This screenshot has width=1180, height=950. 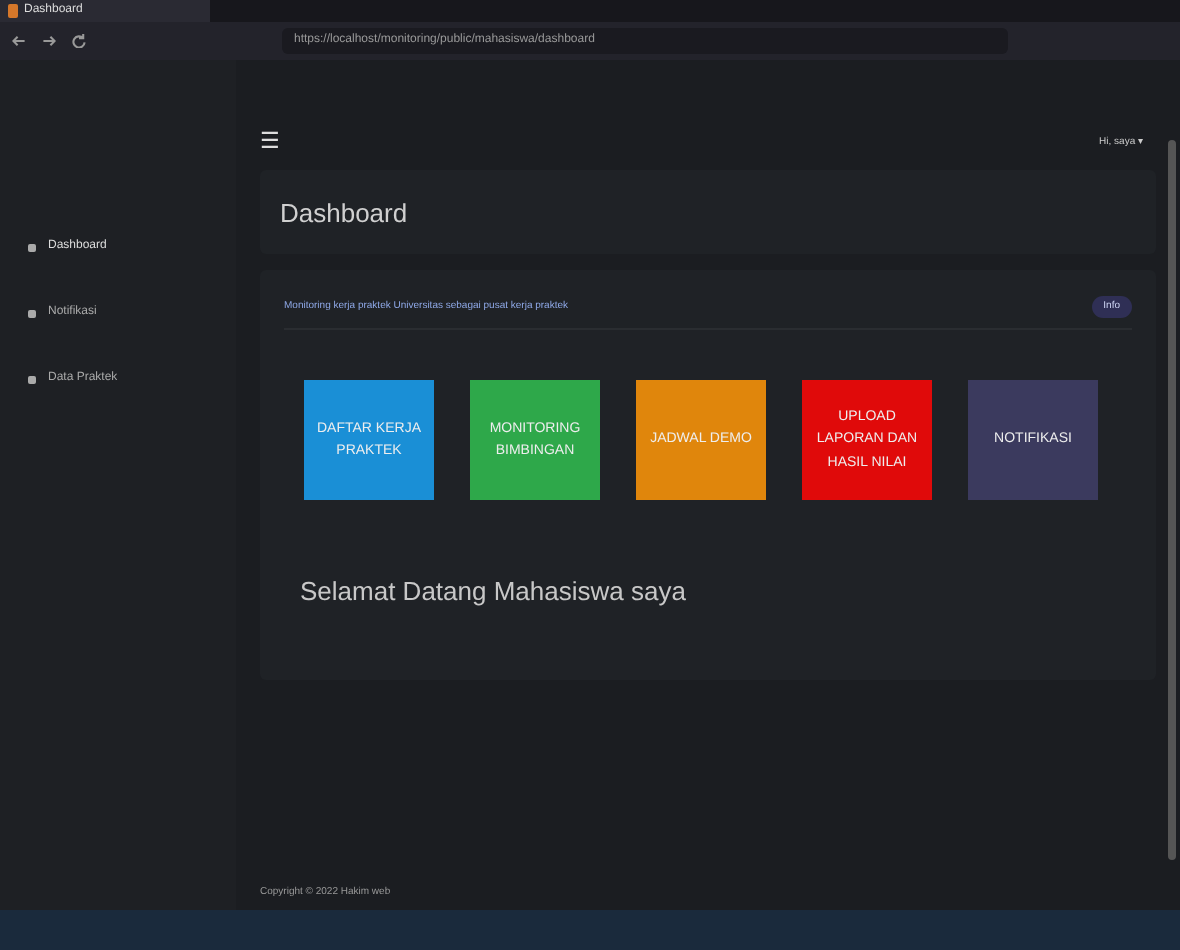 I want to click on favicon, so click(x=13, y=11).